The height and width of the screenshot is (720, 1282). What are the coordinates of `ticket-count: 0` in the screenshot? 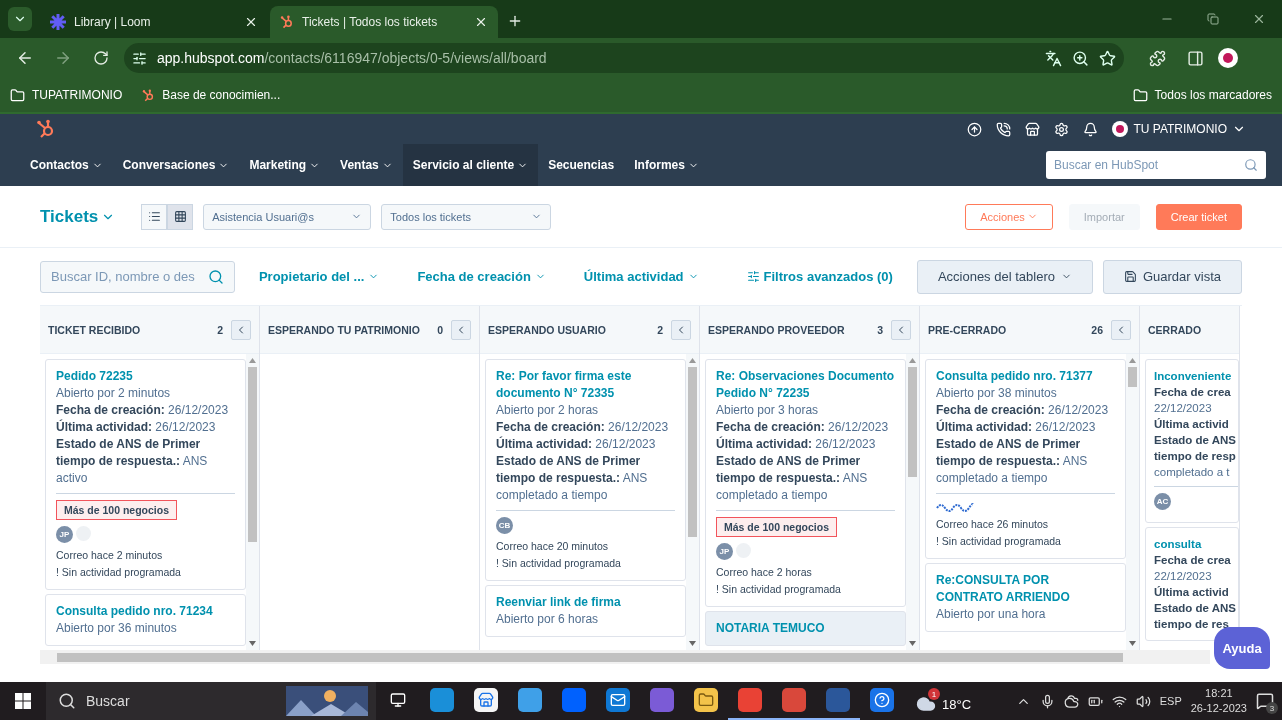 It's located at (440, 329).